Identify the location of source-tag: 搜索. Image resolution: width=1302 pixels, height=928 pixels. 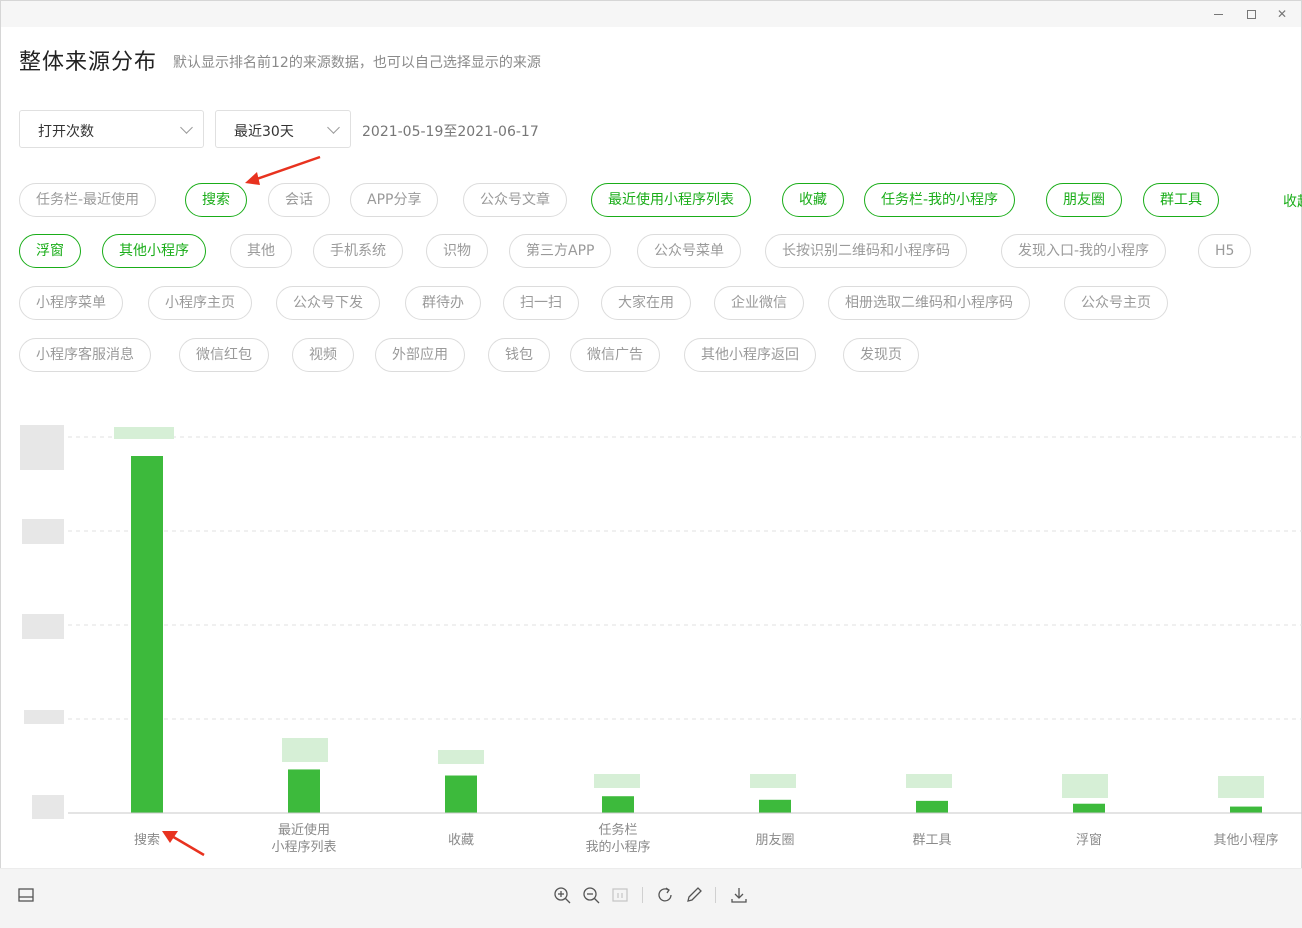
(216, 200).